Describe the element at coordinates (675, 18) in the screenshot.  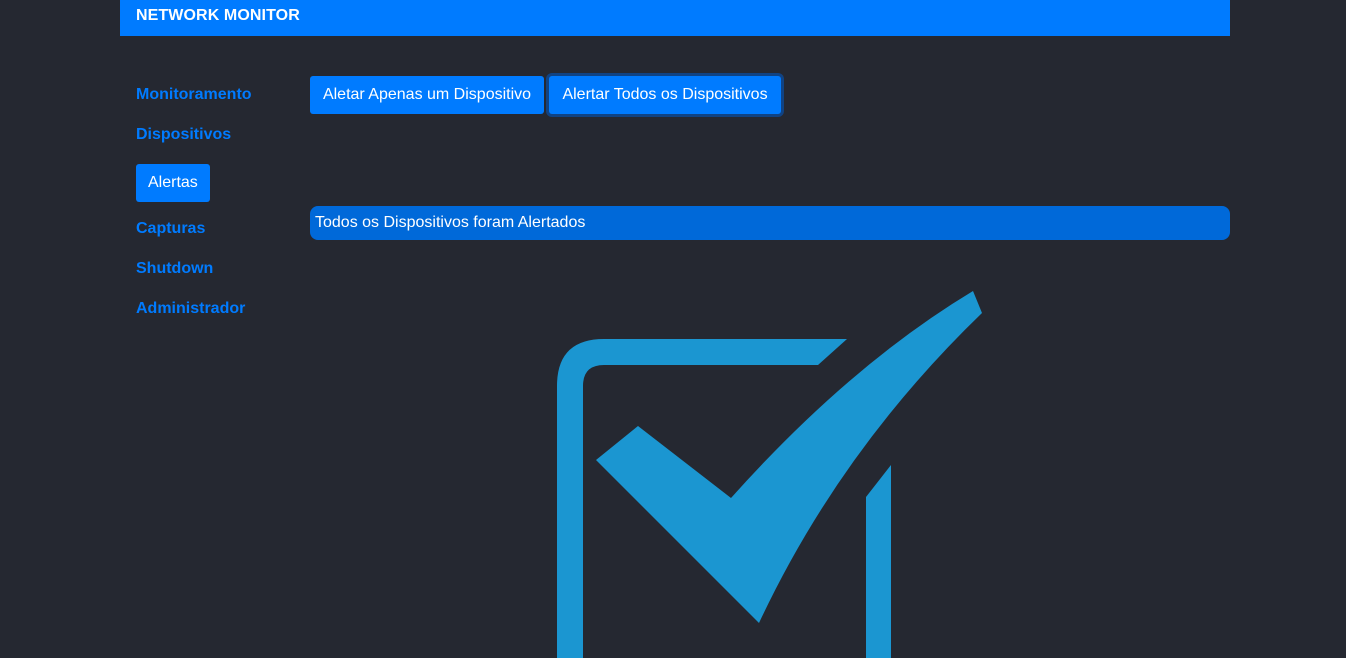
I see `top-navbar: NETWORK MONITOR` at that location.